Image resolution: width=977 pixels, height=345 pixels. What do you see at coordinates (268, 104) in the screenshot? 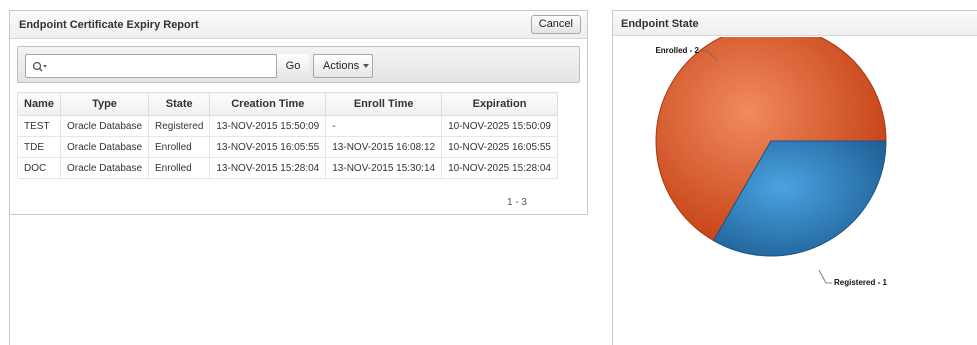
I see `column-header-creation-time: Creation Time` at bounding box center [268, 104].